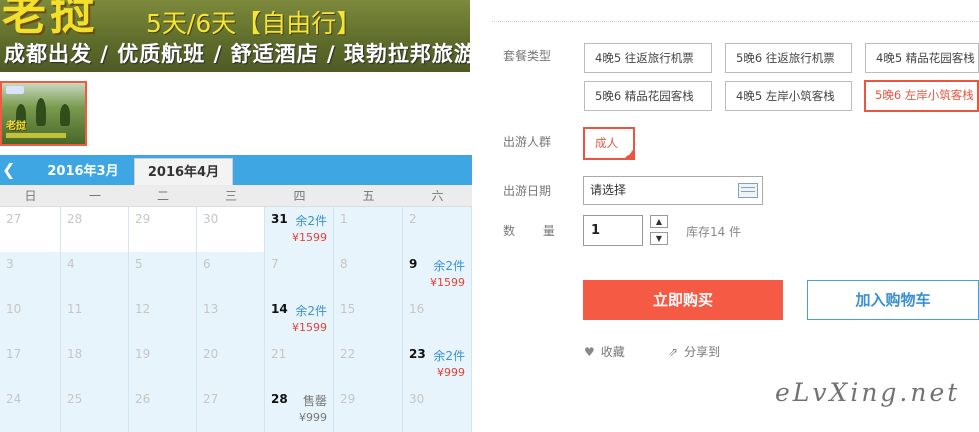 The image size is (979, 432). Describe the element at coordinates (30, 319) in the screenshot. I see `calendar-day: 10` at that location.